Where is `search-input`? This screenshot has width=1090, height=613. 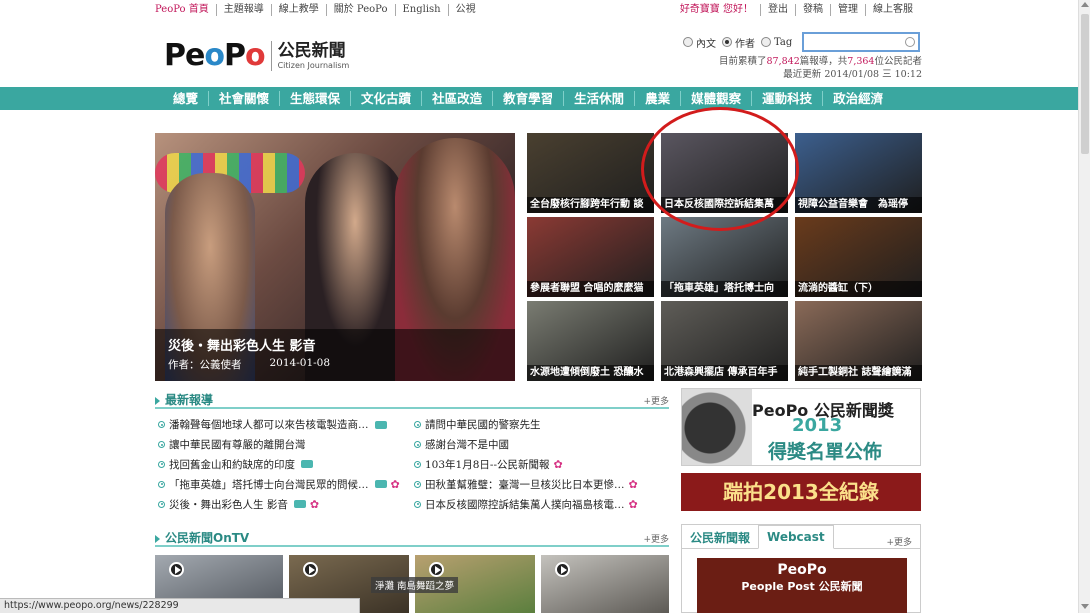
search-input is located at coordinates (861, 42).